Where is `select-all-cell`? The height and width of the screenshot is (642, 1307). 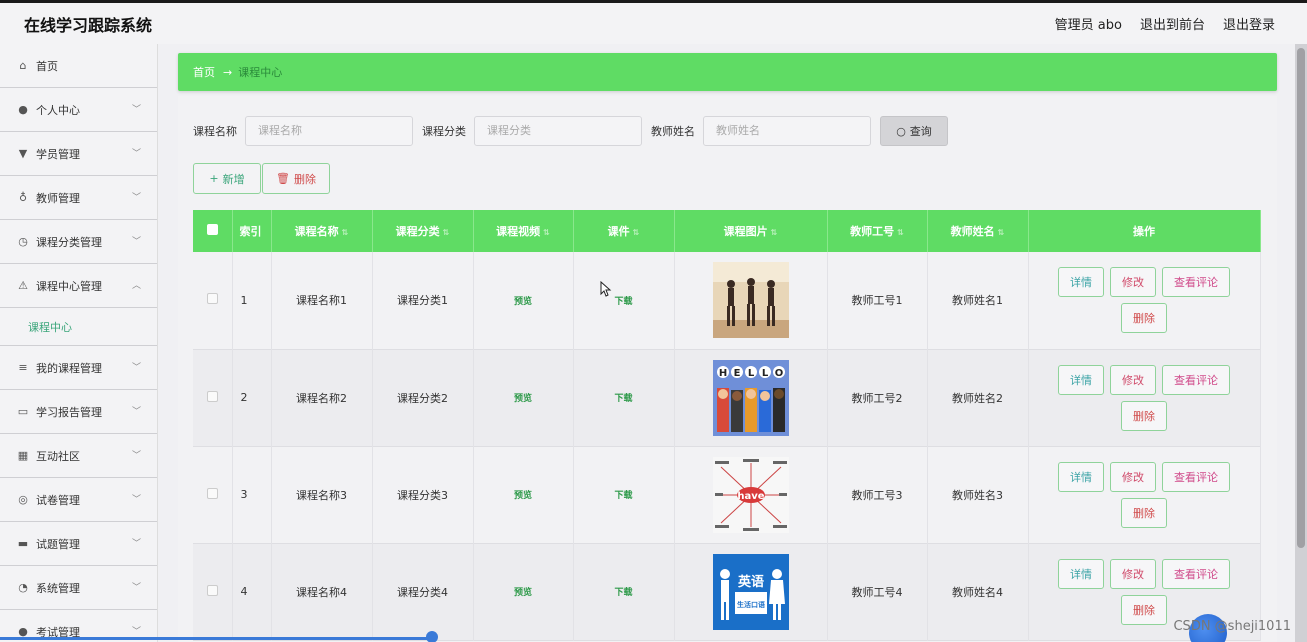 select-all-cell is located at coordinates (213, 231).